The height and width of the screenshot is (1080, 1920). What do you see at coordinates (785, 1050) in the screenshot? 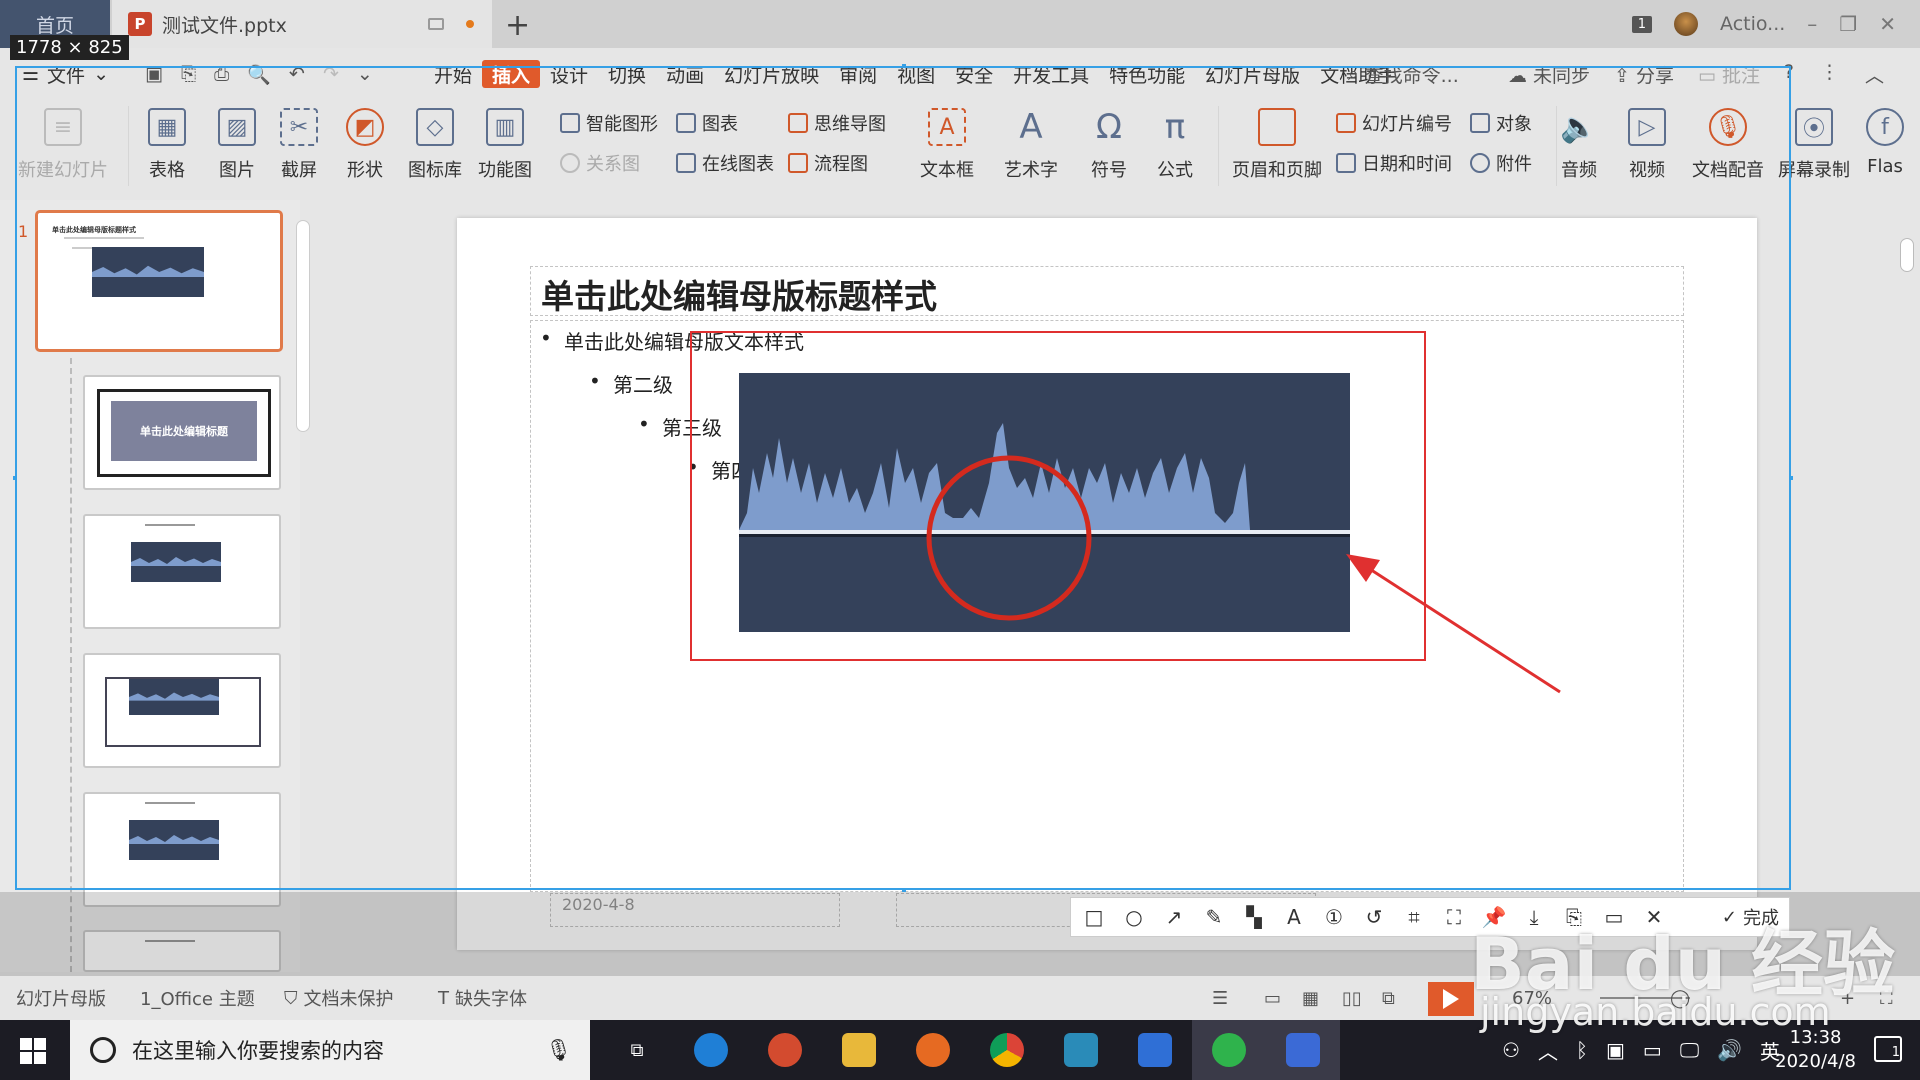
I see `snail-app-icon` at bounding box center [785, 1050].